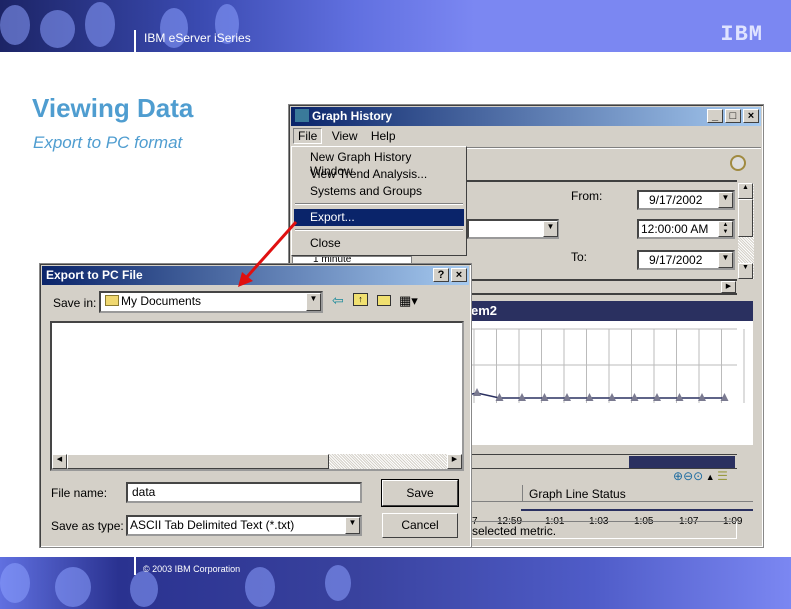  What do you see at coordinates (268, 254) in the screenshot?
I see `red-arrow` at bounding box center [268, 254].